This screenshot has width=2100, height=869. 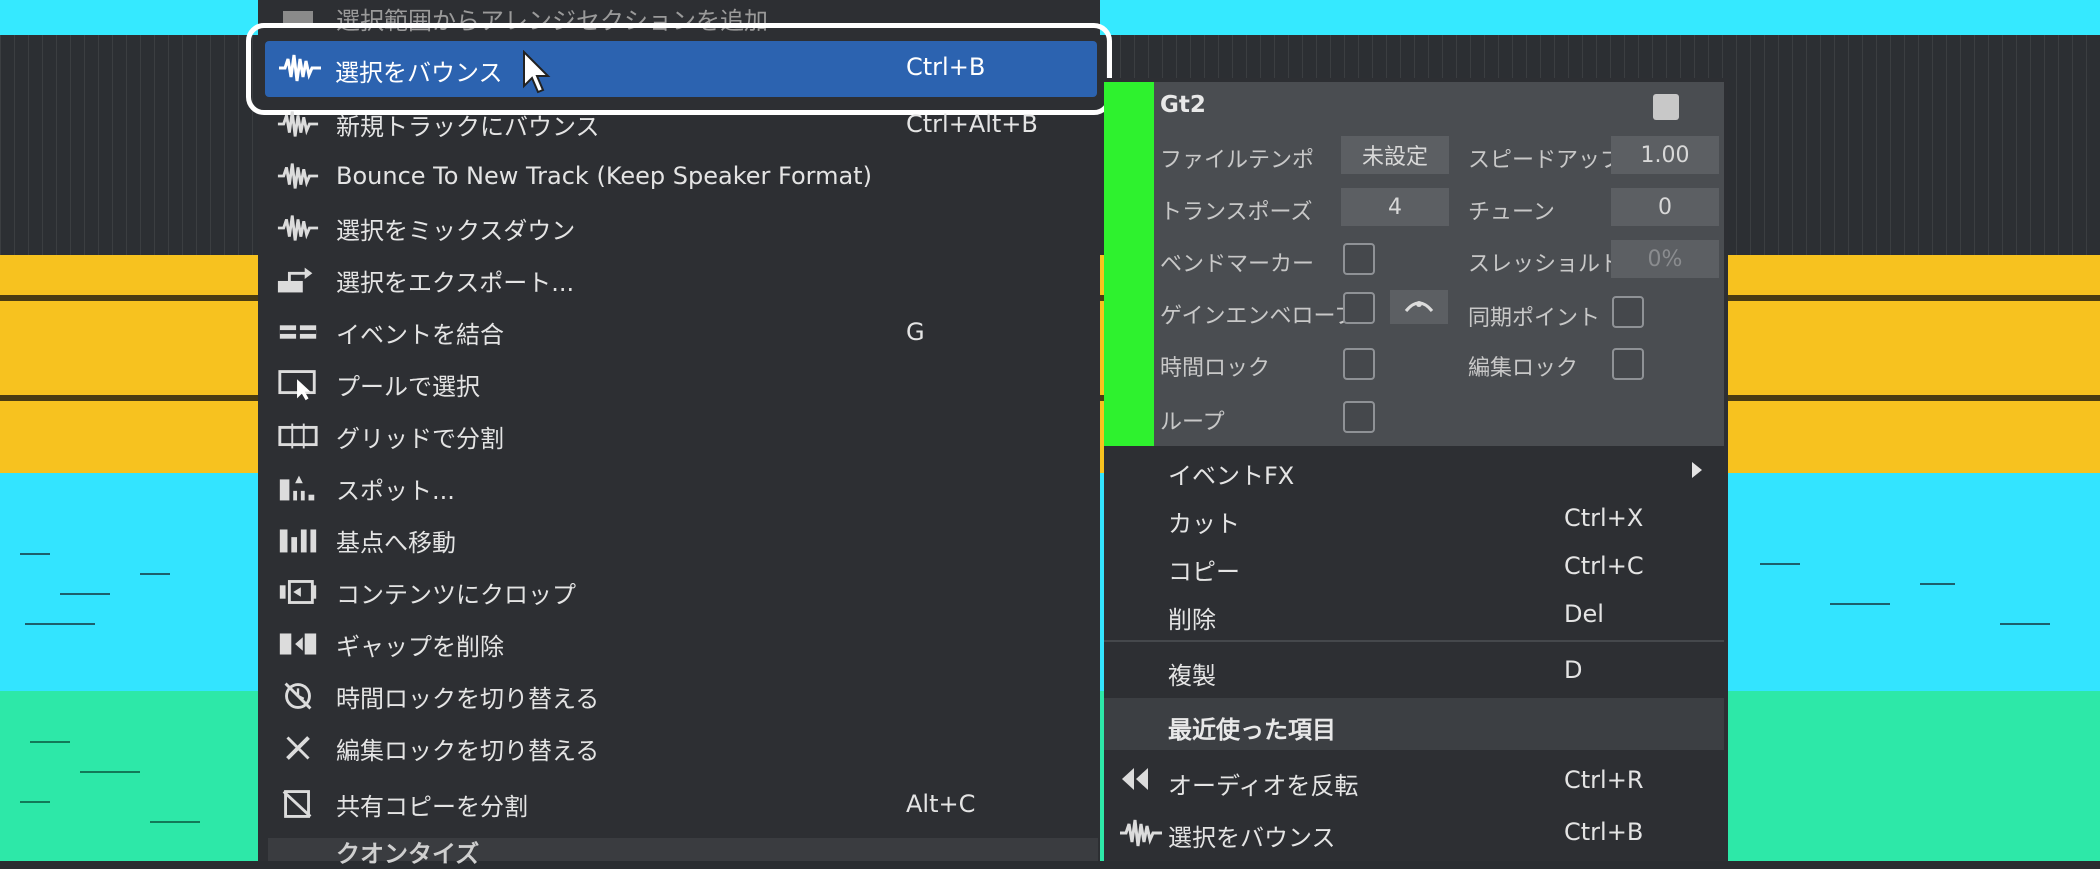 I want to click on pool-select-icon, so click(x=298, y=384).